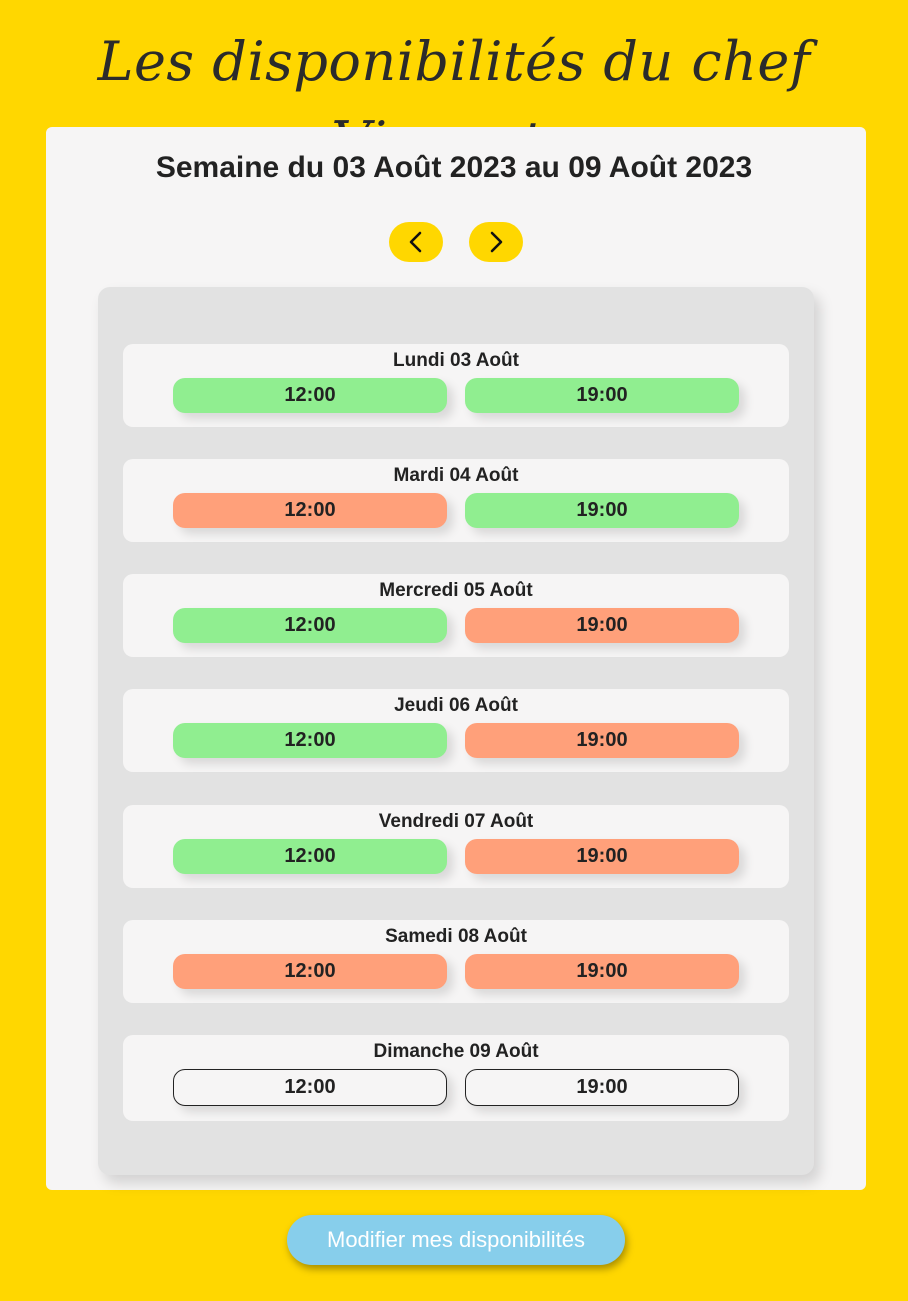  Describe the element at coordinates (456, 360) in the screenshot. I see `day-label: Lundi 03 Août` at that location.